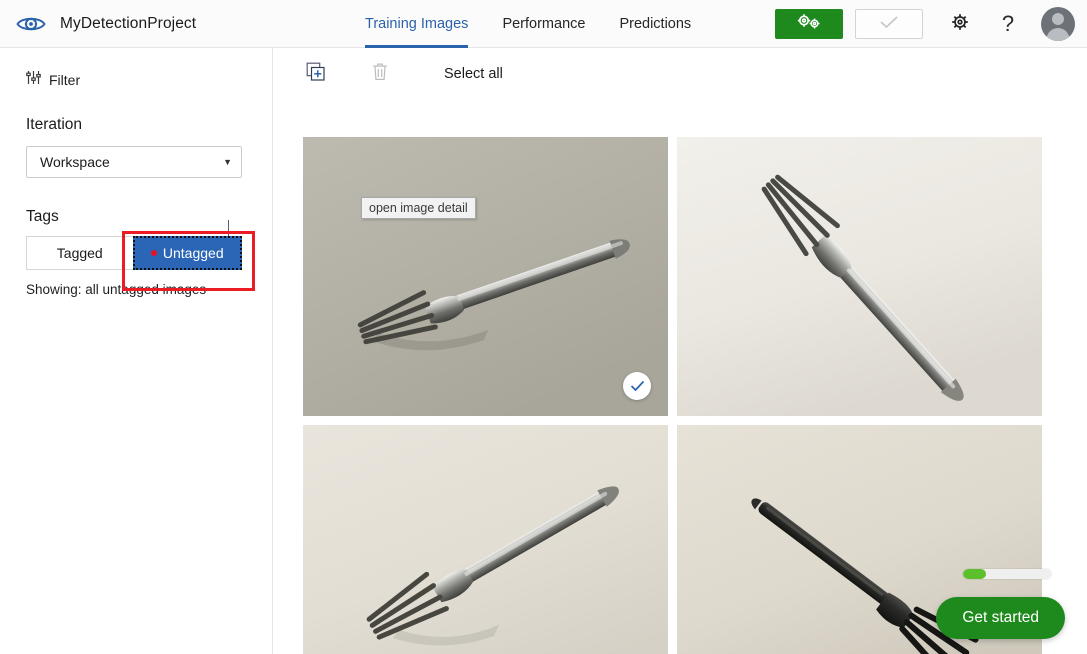 Image resolution: width=1087 pixels, height=654 pixels. What do you see at coordinates (65, 80) in the screenshot?
I see `filter-label: Filter` at bounding box center [65, 80].